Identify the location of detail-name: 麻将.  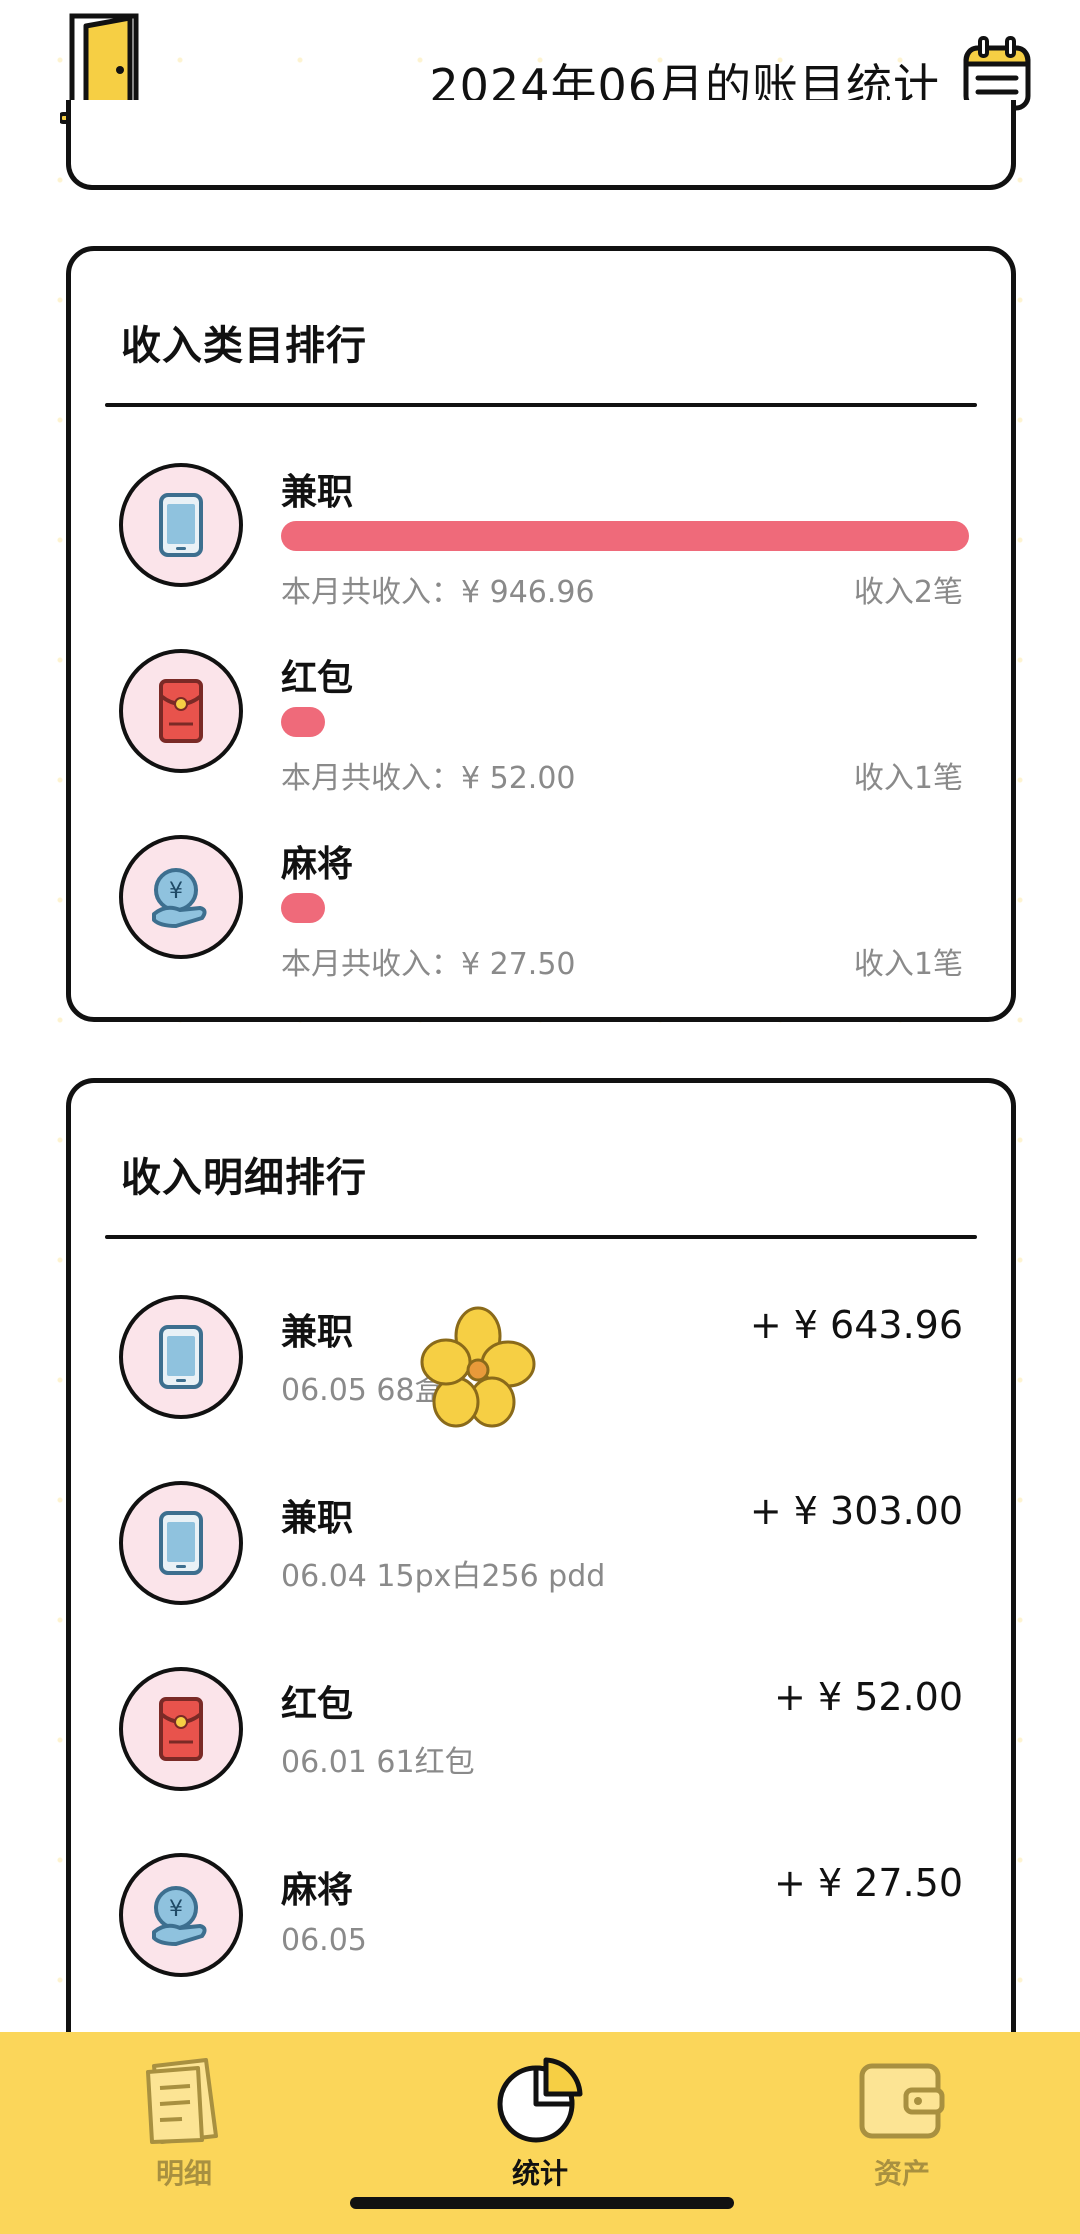
(317, 1890).